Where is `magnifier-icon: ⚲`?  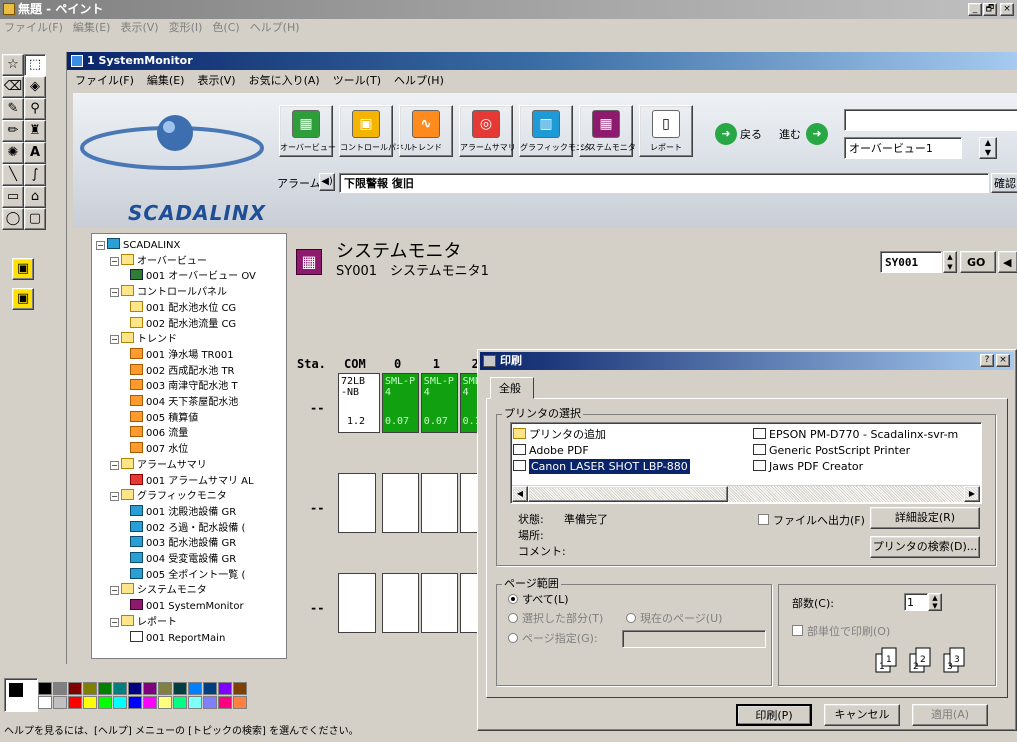 magnifier-icon: ⚲ is located at coordinates (35, 109).